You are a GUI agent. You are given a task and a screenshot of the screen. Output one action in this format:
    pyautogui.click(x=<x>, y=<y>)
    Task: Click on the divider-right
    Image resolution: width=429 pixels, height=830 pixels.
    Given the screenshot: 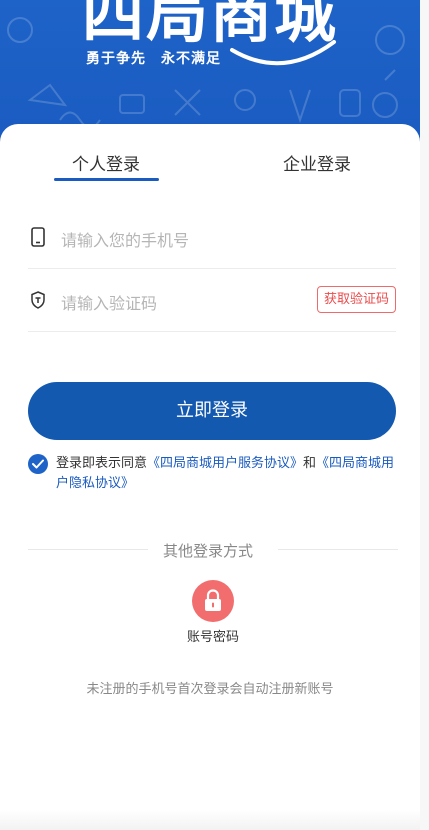 What is the action you would take?
    pyautogui.click(x=338, y=549)
    